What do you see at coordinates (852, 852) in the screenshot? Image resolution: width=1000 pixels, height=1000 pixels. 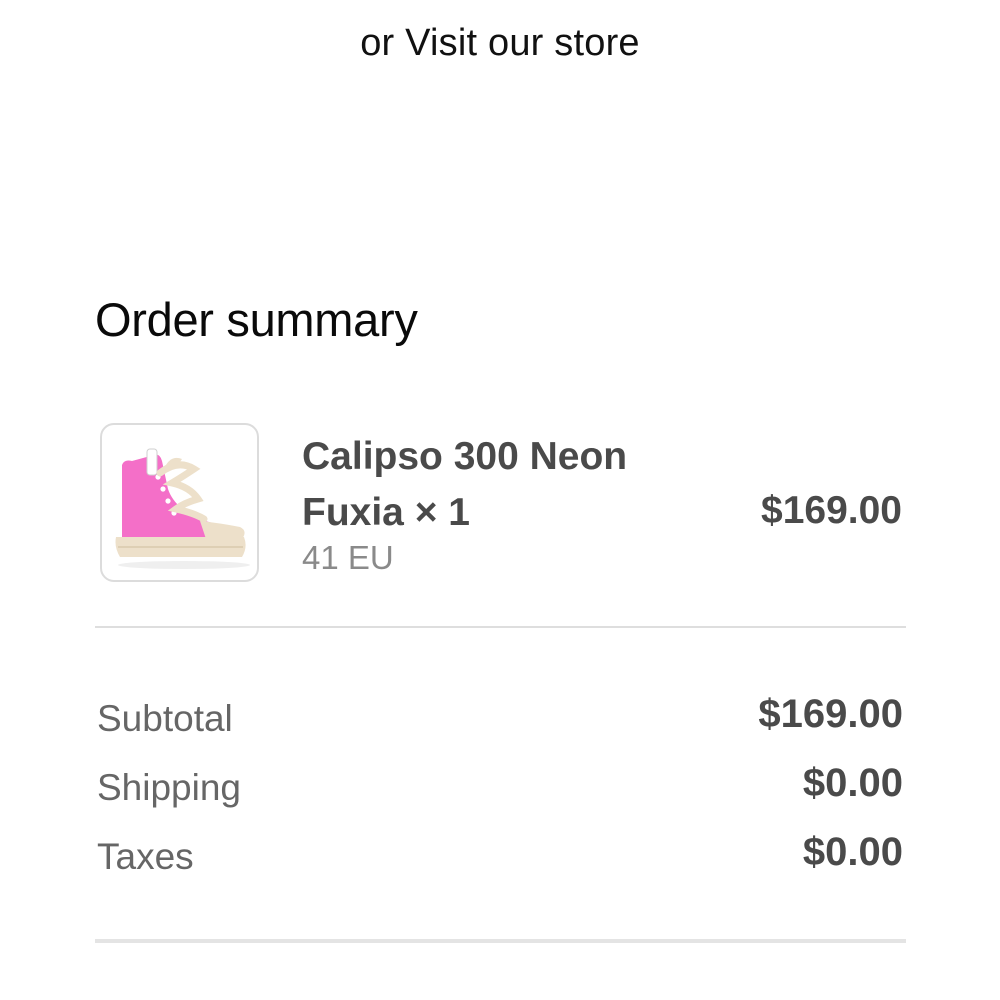 I see `taxes-value: $0.00` at bounding box center [852, 852].